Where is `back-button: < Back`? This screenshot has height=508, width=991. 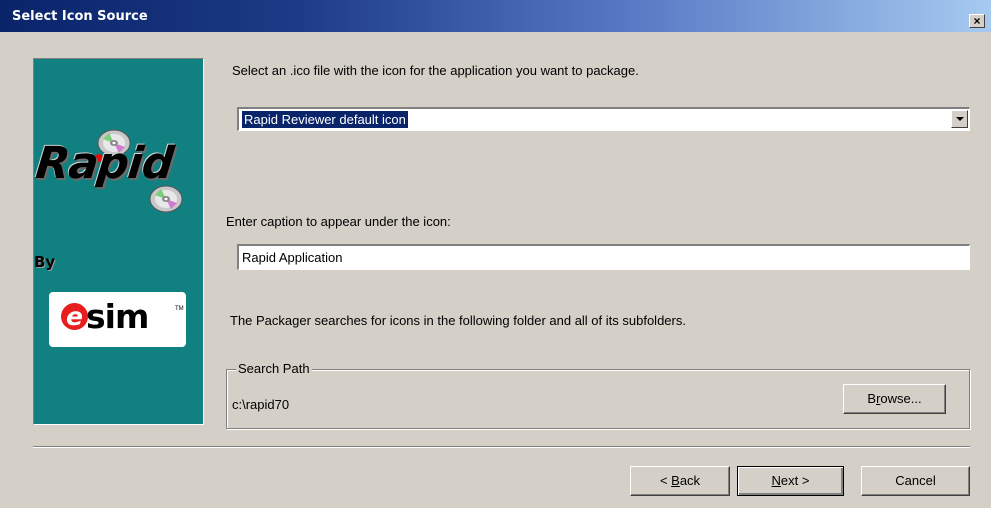
back-button: < Back is located at coordinates (680, 481).